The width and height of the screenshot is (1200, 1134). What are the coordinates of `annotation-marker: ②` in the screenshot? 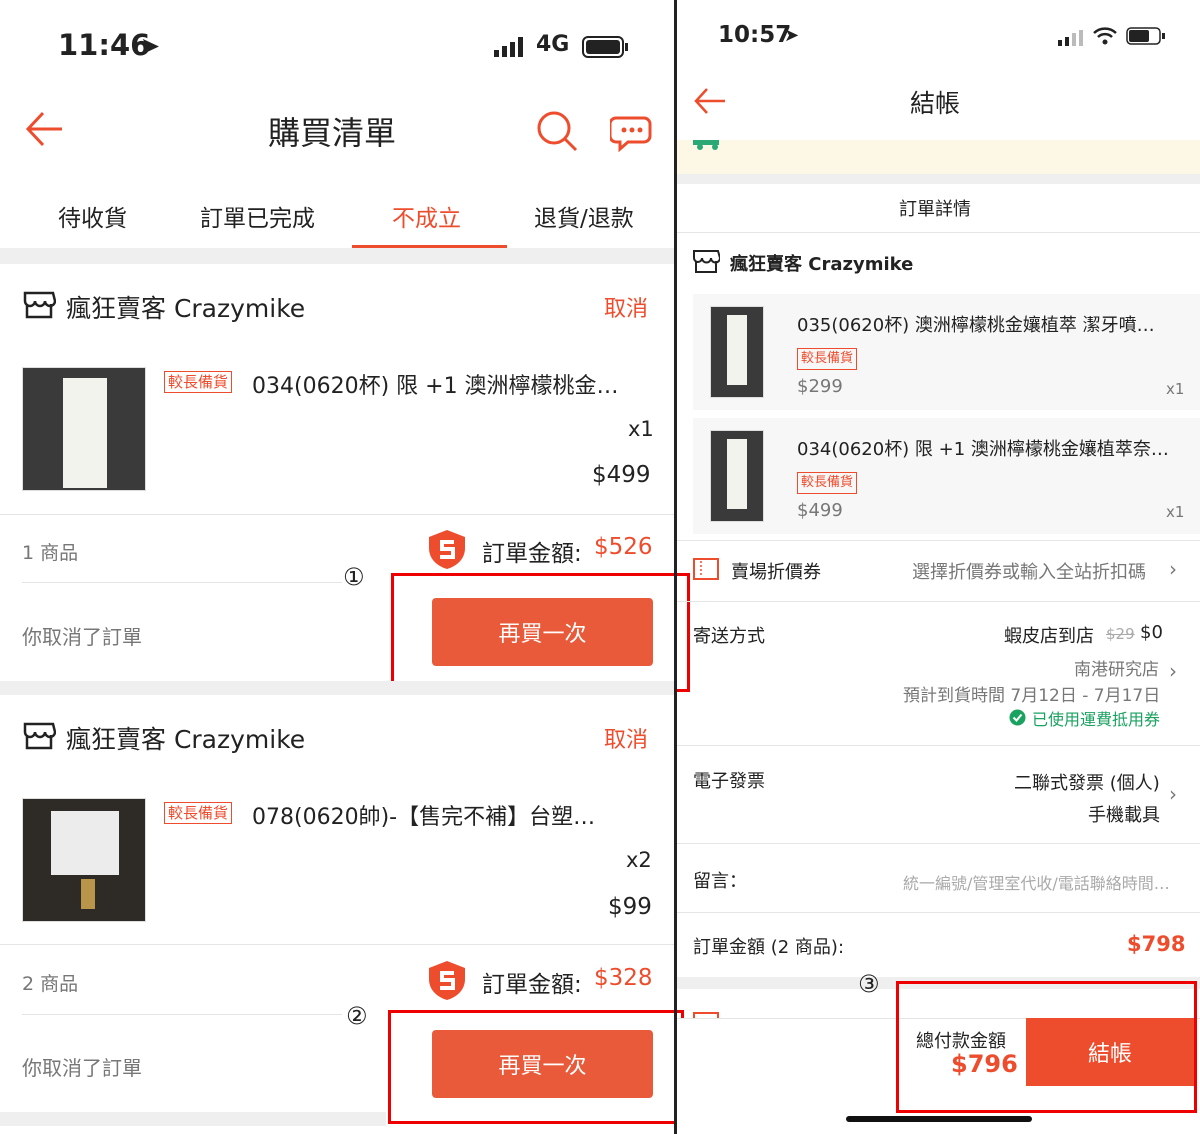 It's located at (357, 1016).